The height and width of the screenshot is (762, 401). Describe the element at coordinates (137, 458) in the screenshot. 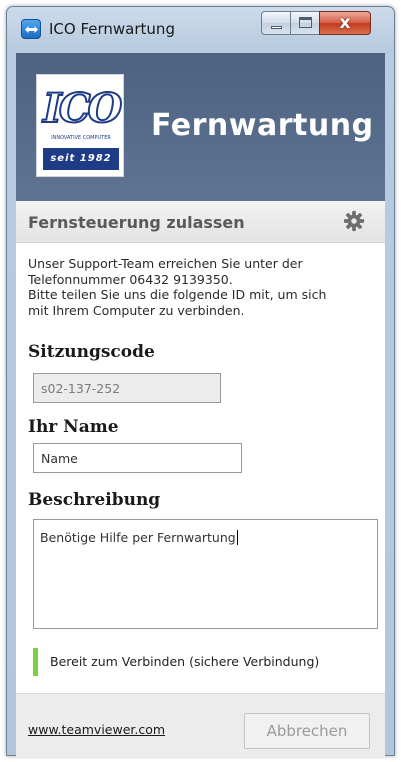

I see `name-input: Name` at that location.